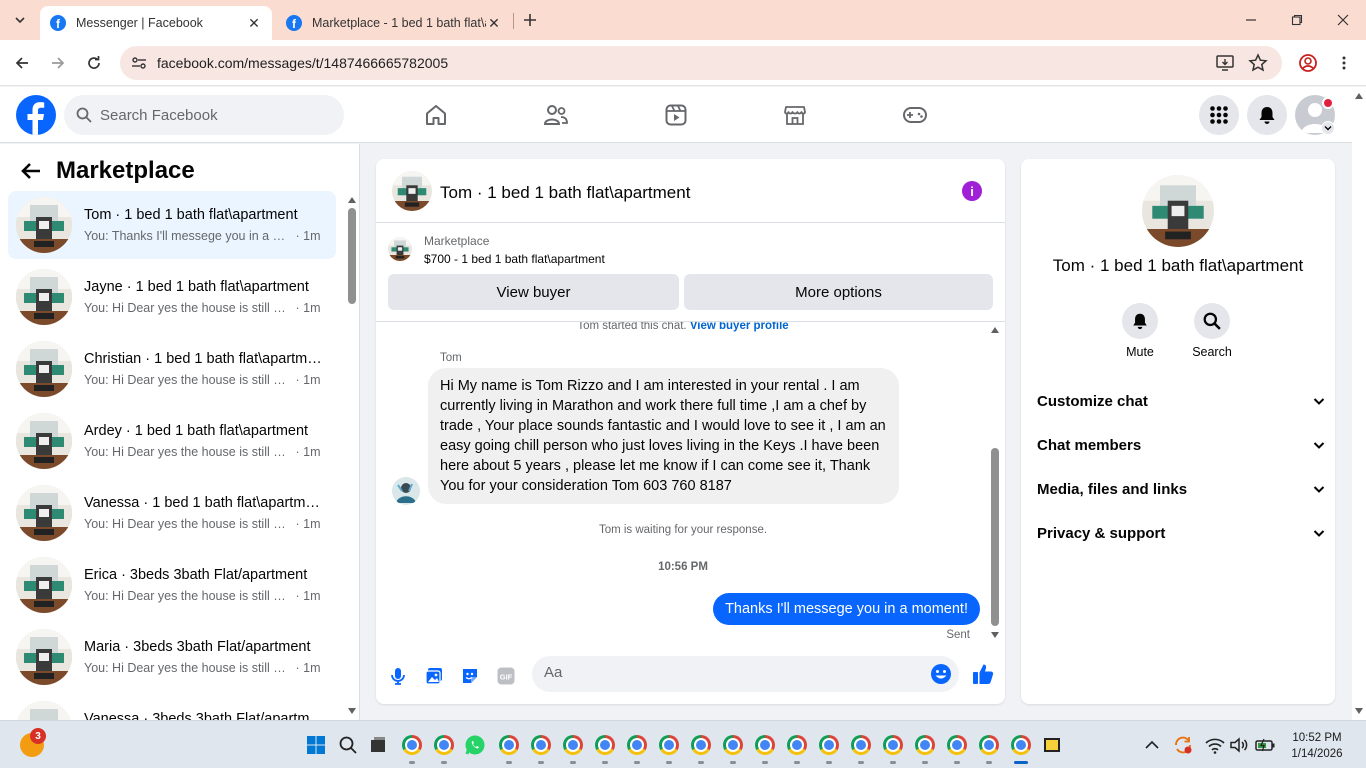 The width and height of the screenshot is (1366, 768). What do you see at coordinates (530, 20) in the screenshot?
I see `new-tab-plus-icon` at bounding box center [530, 20].